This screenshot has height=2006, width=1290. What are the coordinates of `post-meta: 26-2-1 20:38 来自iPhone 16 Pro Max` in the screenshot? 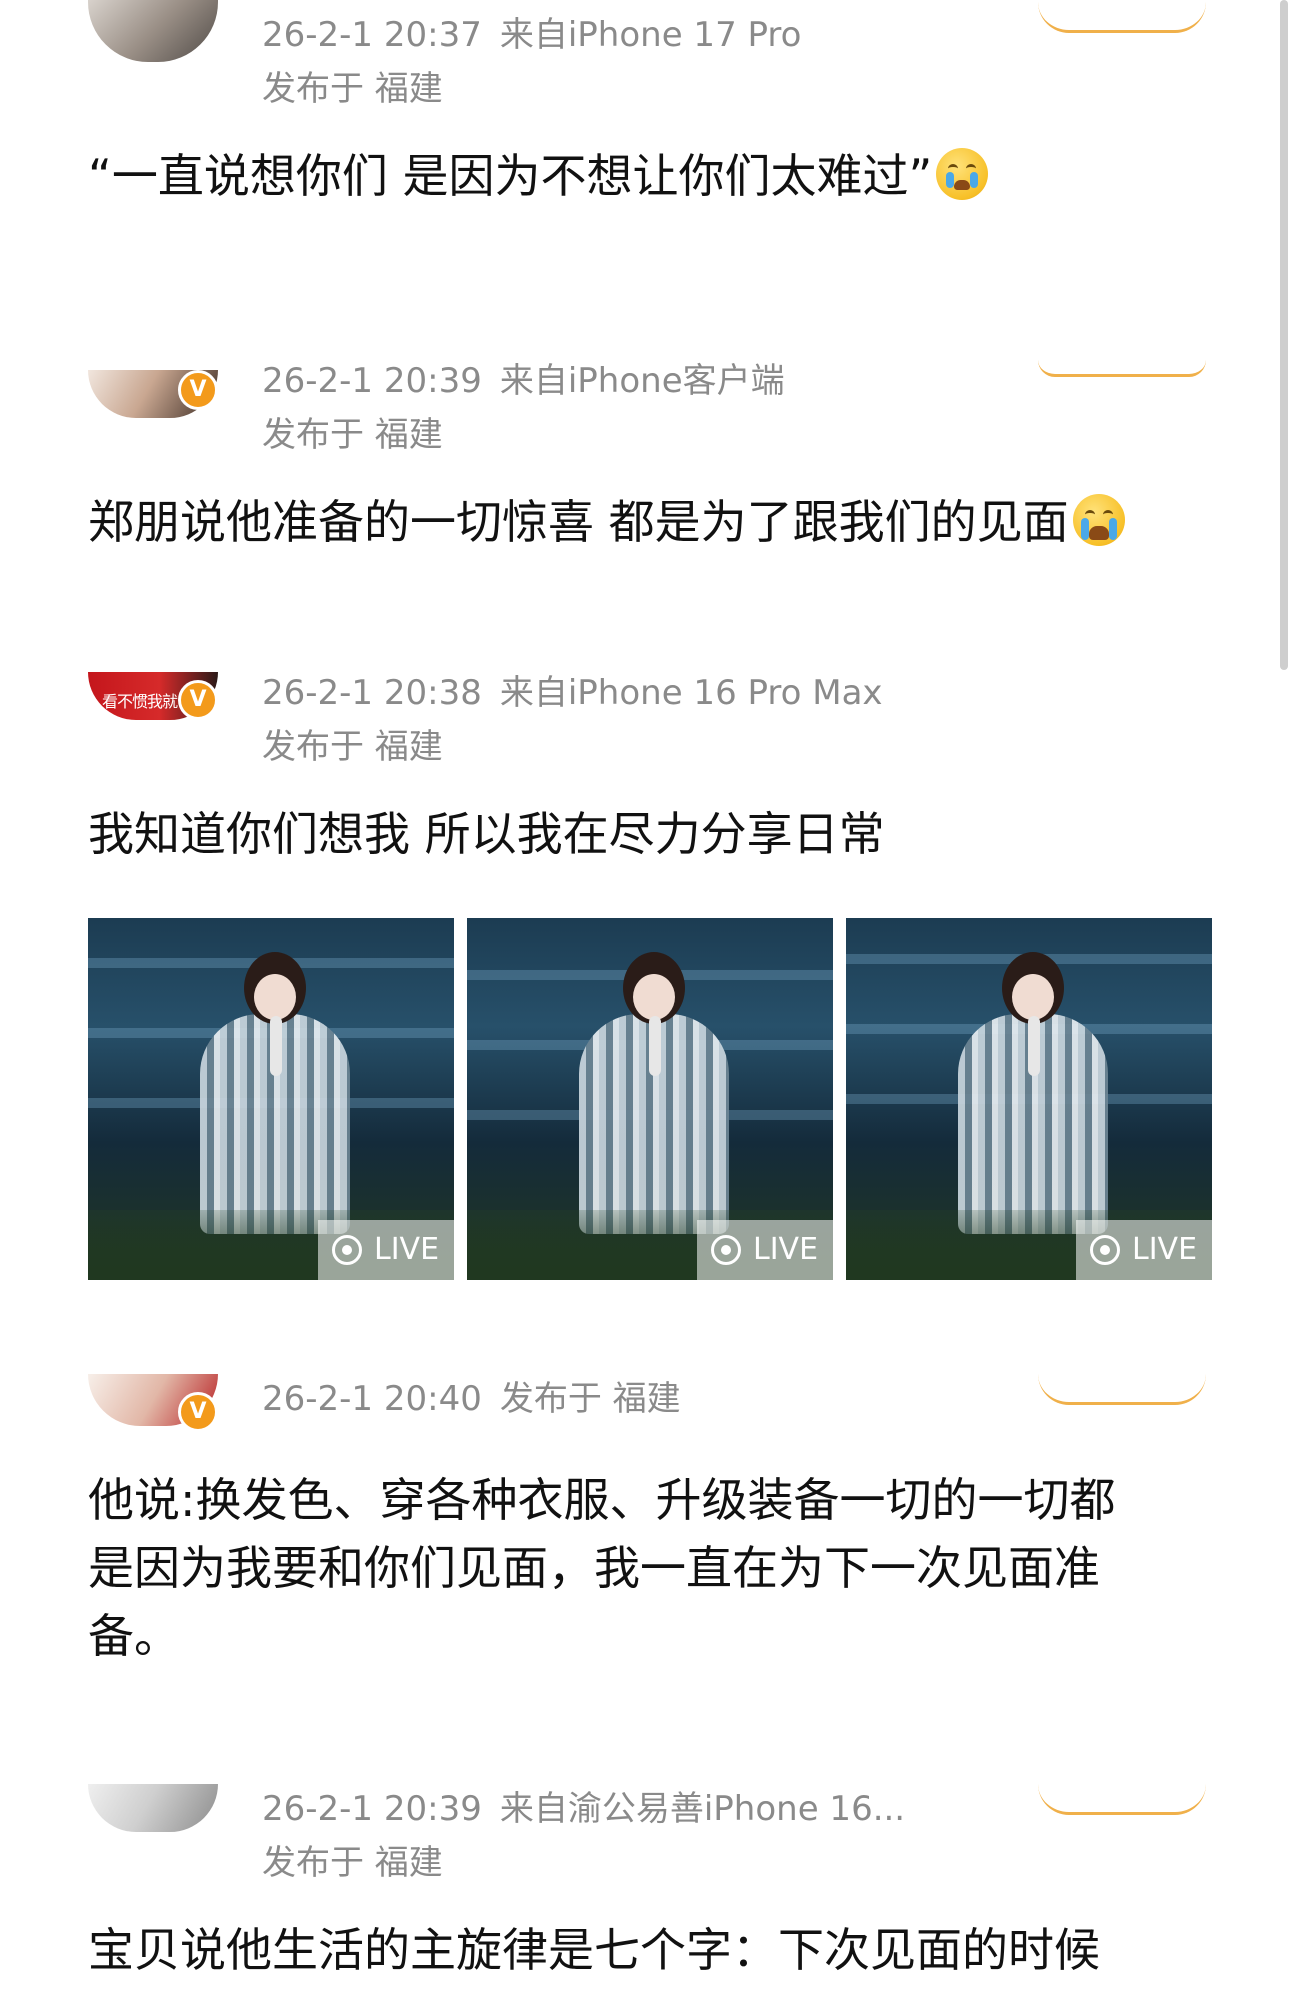 It's located at (572, 693).